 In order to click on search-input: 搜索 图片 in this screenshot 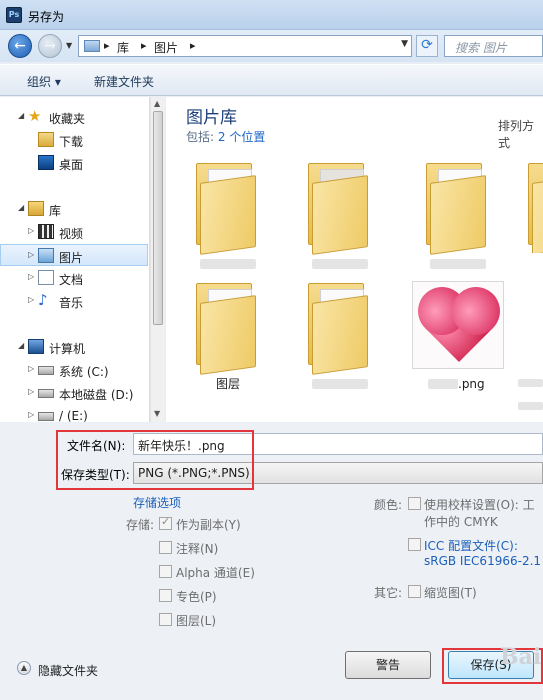, I will do `click(493, 46)`.